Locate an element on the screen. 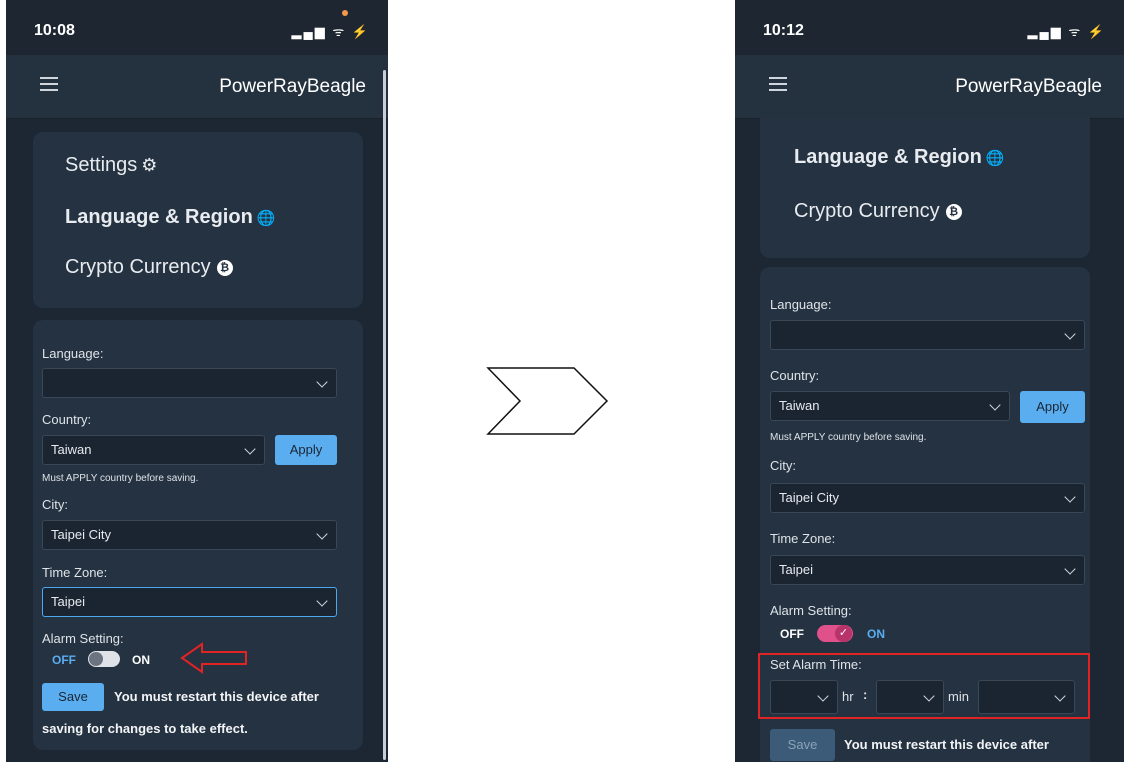 This screenshot has height=762, width=1133. gear-icon: ⚙ is located at coordinates (149, 165).